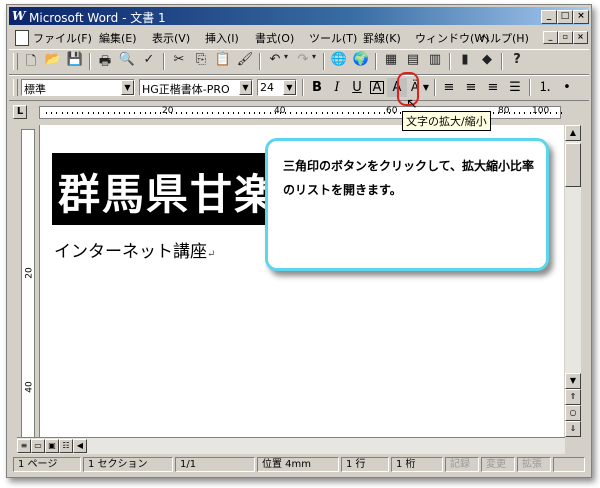 The width and height of the screenshot is (600, 488). What do you see at coordinates (22, 38) in the screenshot?
I see `document-icon` at bounding box center [22, 38].